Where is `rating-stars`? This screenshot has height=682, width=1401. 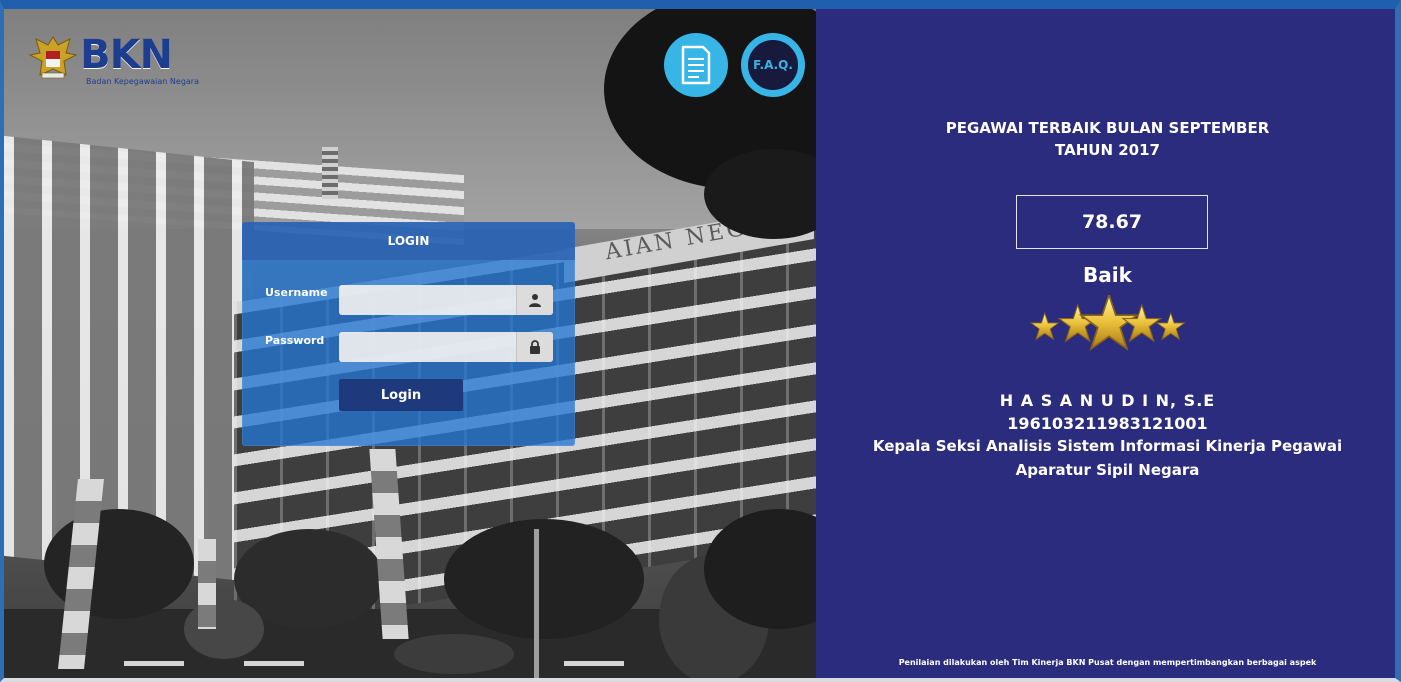
rating-stars is located at coordinates (1107, 323).